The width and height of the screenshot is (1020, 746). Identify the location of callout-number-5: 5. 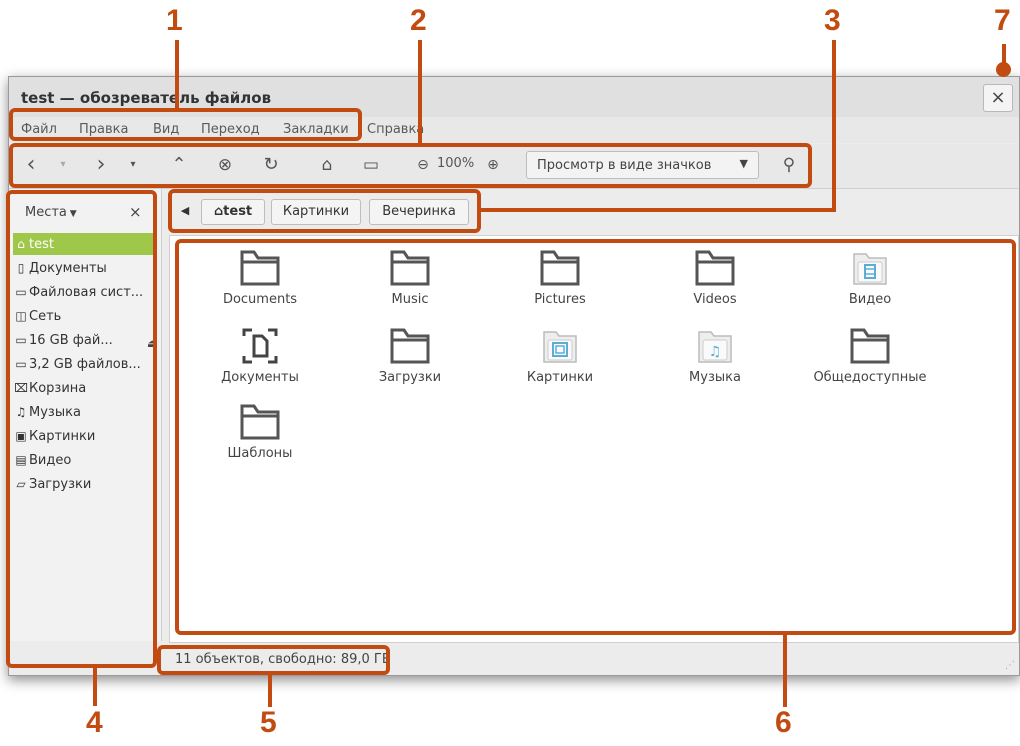
(268, 722).